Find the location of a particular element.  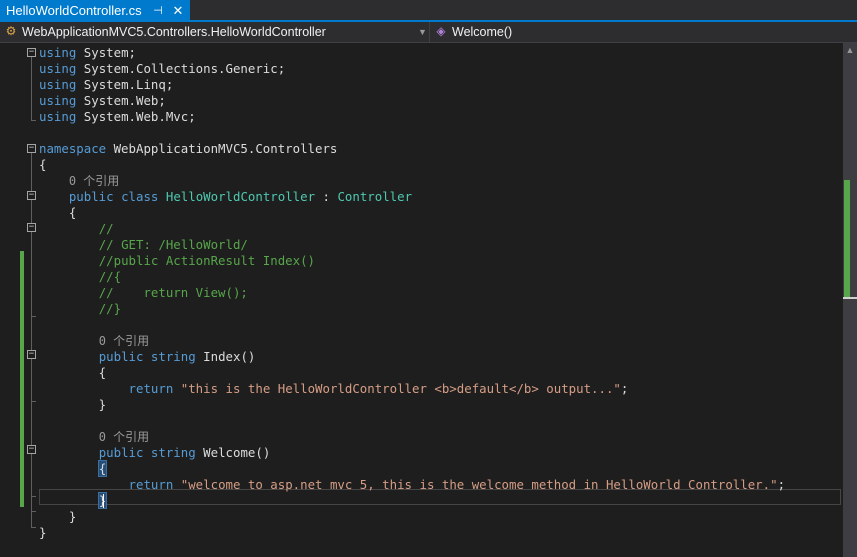

document-tab-strip: HelloWorldController.cs ⊣ ✕ is located at coordinates (428, 11).